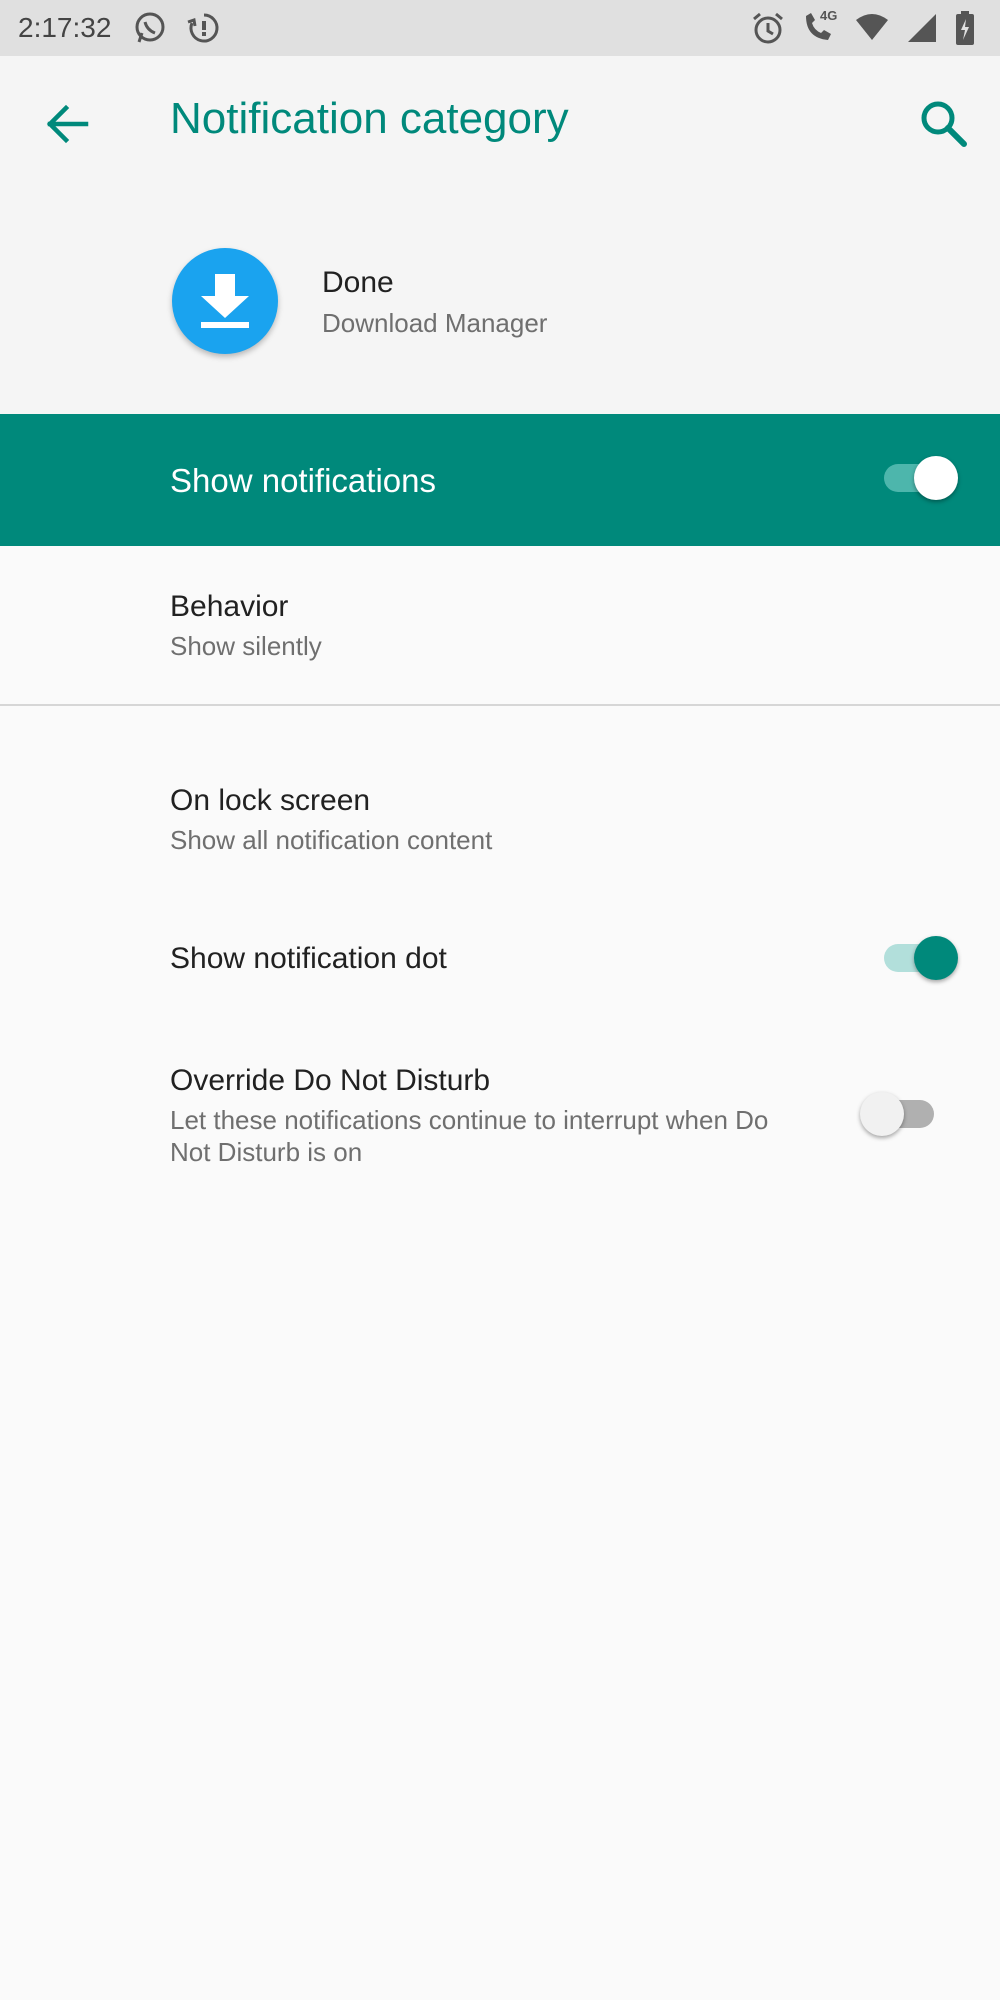 The width and height of the screenshot is (1000, 2000). Describe the element at coordinates (500, 28) in the screenshot. I see `status-bar: 2:17:32 4G` at that location.